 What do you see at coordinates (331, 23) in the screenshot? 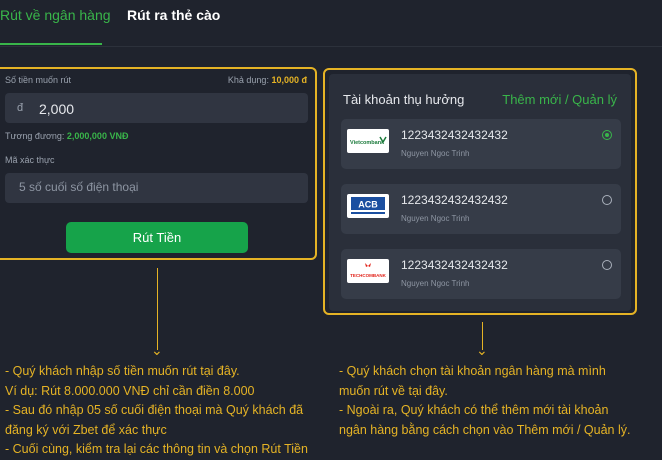
I see `tab-bar: Rút về ngân hàng Rút ra thẻ cào` at bounding box center [331, 23].